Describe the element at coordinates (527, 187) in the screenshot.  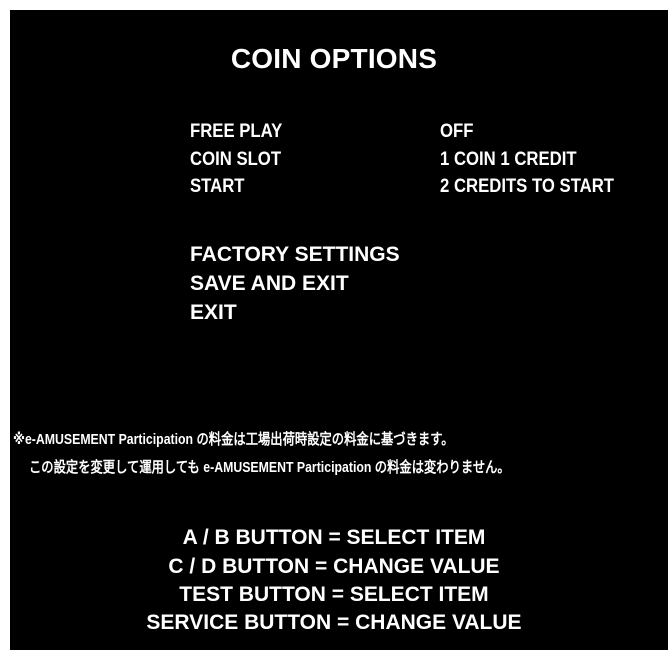
I see `option-value-start: 2 CREDITS TO START` at that location.